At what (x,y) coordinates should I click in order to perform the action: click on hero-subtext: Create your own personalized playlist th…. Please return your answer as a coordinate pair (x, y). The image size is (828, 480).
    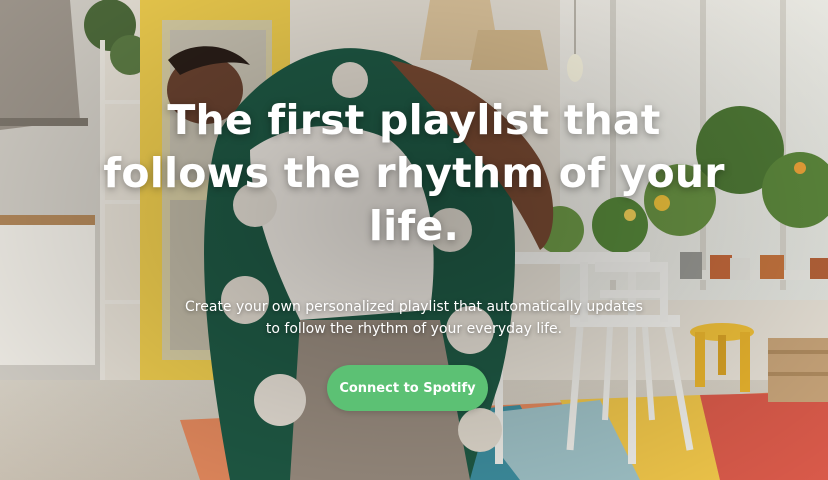
    Looking at the image, I should click on (414, 318).